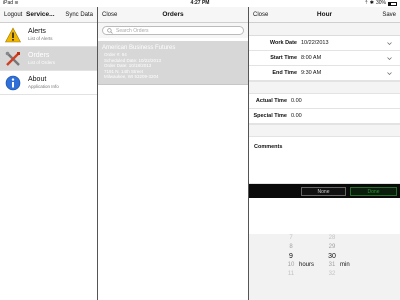 The height and width of the screenshot is (300, 400). I want to click on picker-value: 31, so click(332, 265).